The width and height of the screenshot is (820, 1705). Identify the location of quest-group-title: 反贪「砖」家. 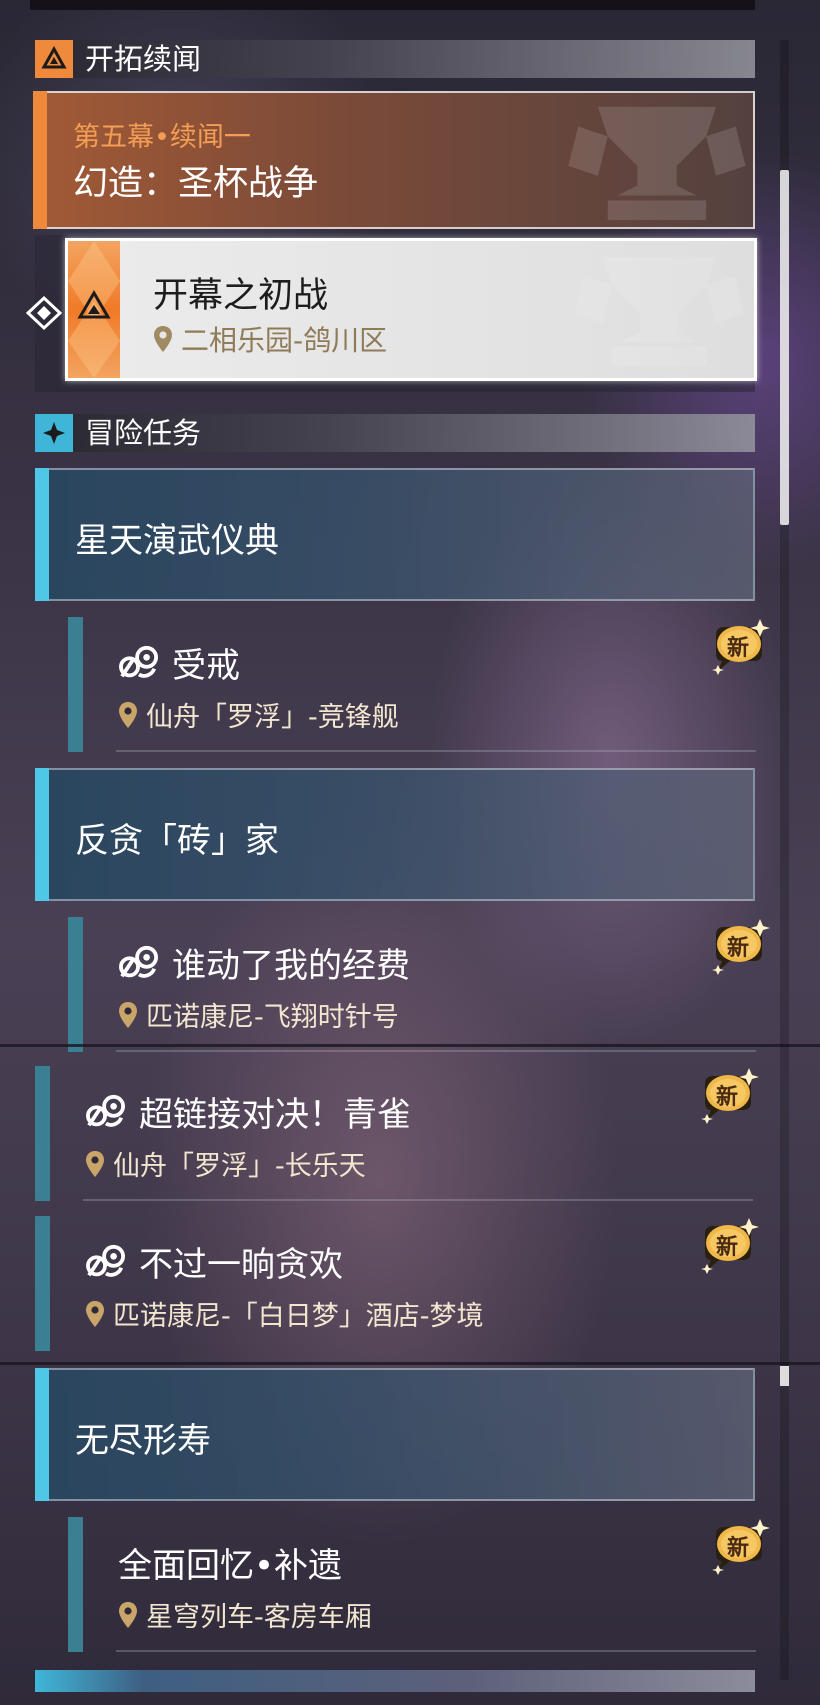
(177, 841).